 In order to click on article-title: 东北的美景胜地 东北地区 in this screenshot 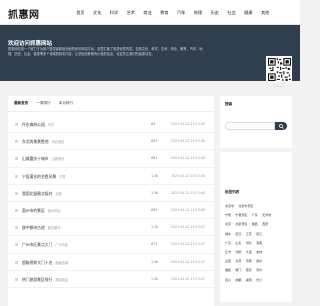, I will do `click(43, 142)`.